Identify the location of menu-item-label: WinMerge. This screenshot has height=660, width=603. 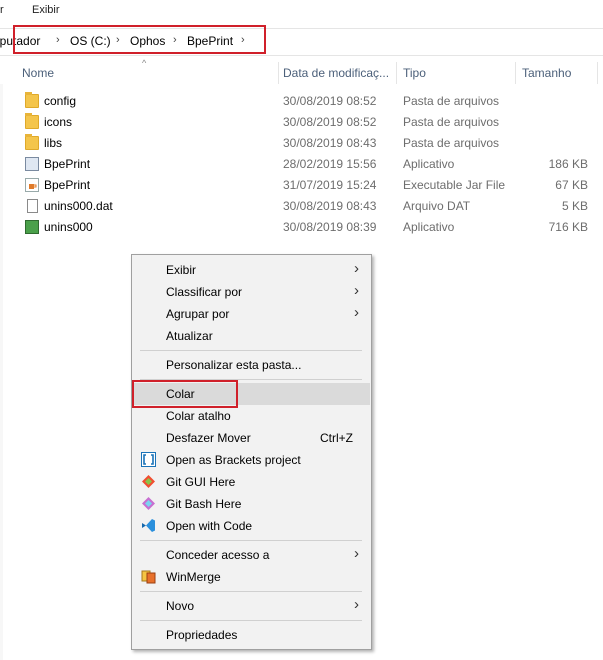
(193, 577).